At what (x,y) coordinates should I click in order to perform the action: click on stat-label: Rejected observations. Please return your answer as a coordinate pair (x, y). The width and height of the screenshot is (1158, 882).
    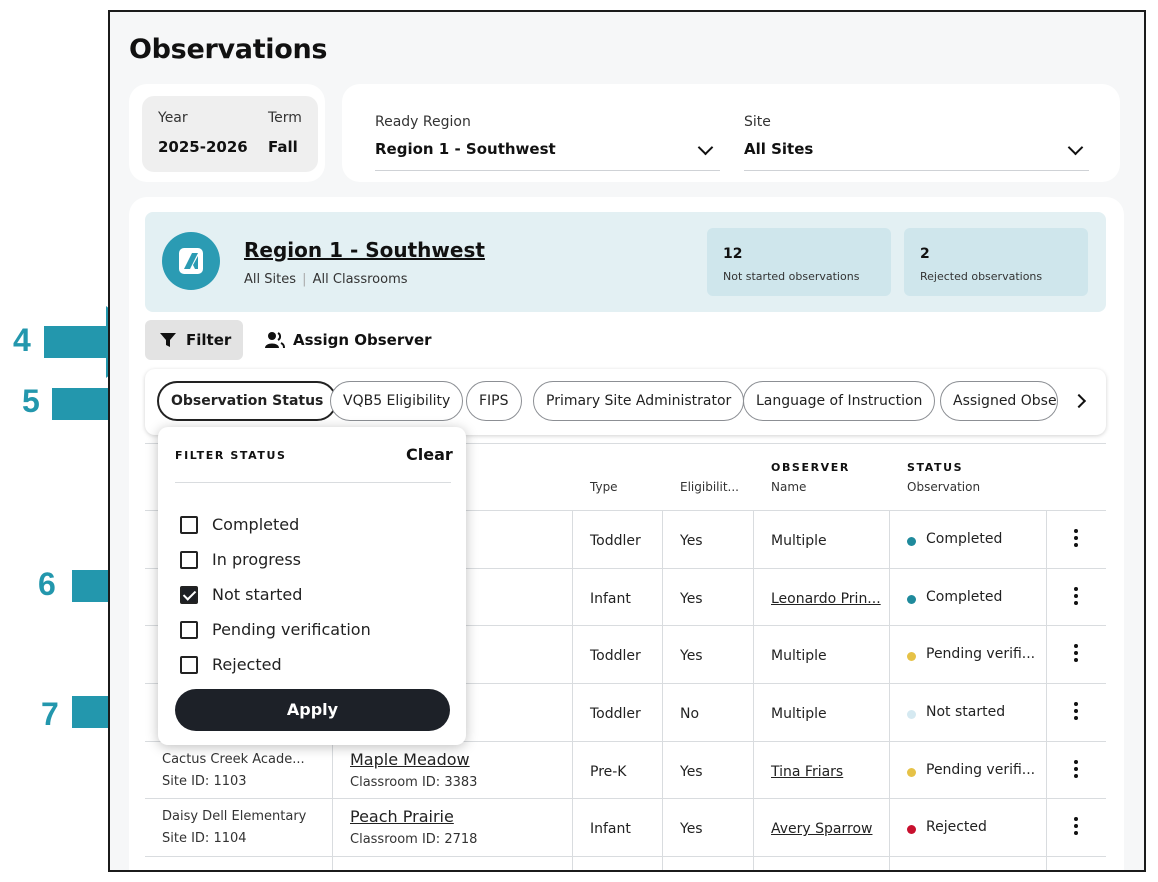
    Looking at the image, I should click on (981, 276).